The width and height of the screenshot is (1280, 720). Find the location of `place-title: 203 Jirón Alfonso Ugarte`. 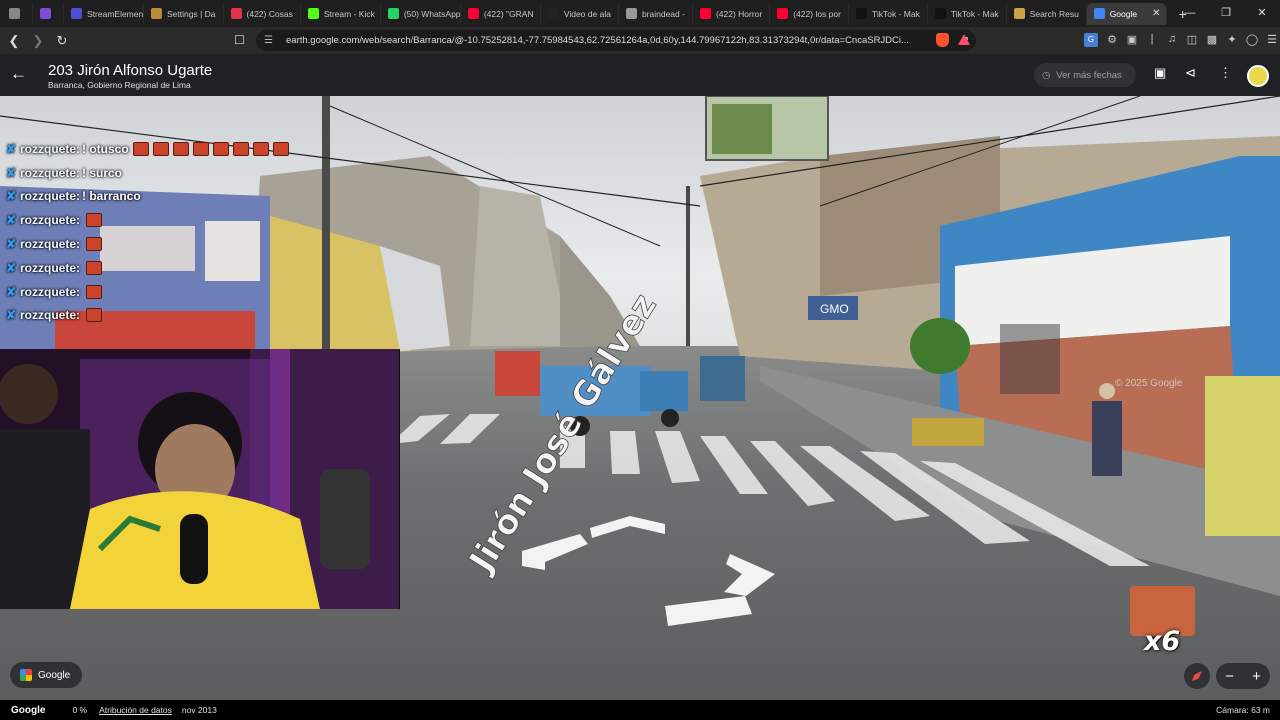

place-title: 203 Jirón Alfonso Ugarte is located at coordinates (130, 70).